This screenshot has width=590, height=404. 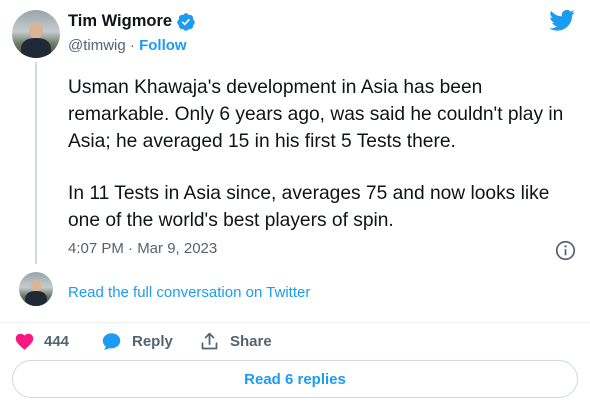 I want to click on read-conversation-link: Read the full conversation on Twitter, so click(x=189, y=292).